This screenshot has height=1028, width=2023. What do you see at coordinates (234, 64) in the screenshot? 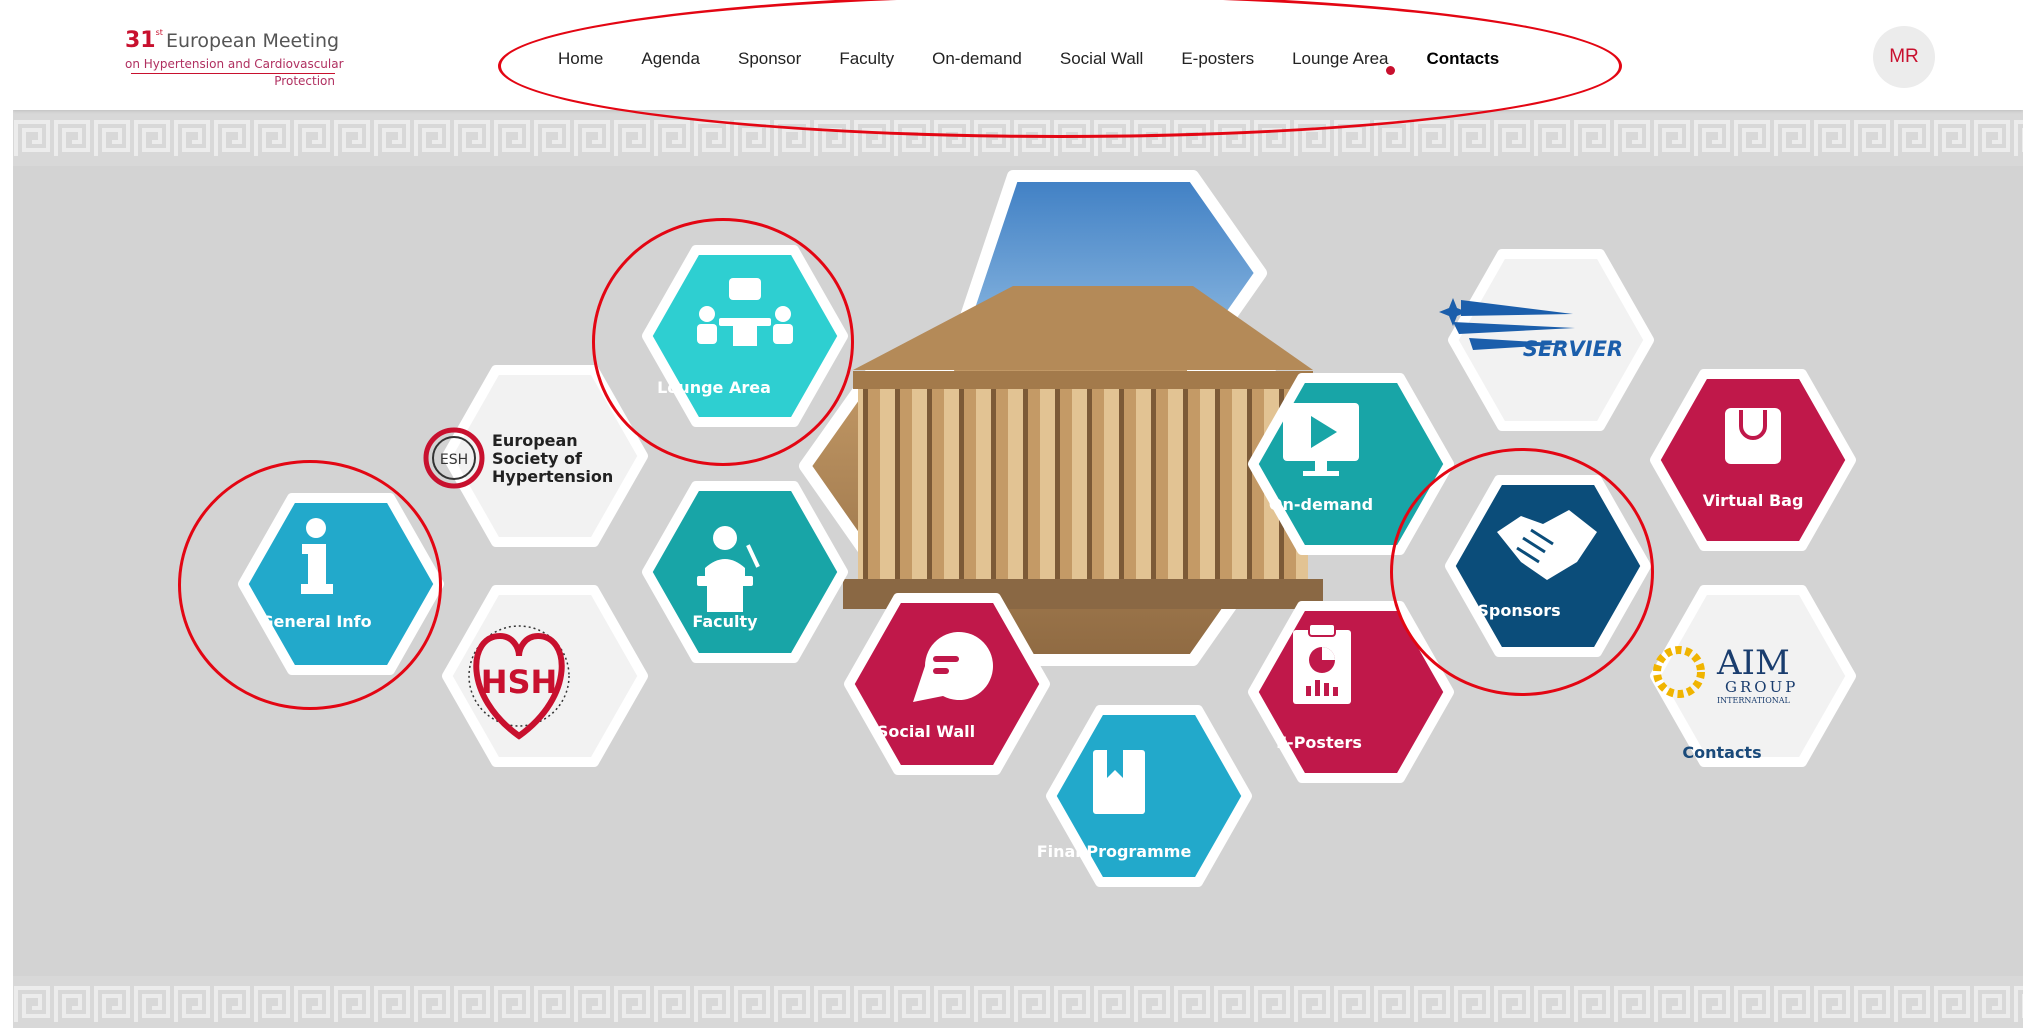
I see `logo-subtitle: on Hypertension and Cardiovascular` at bounding box center [234, 64].